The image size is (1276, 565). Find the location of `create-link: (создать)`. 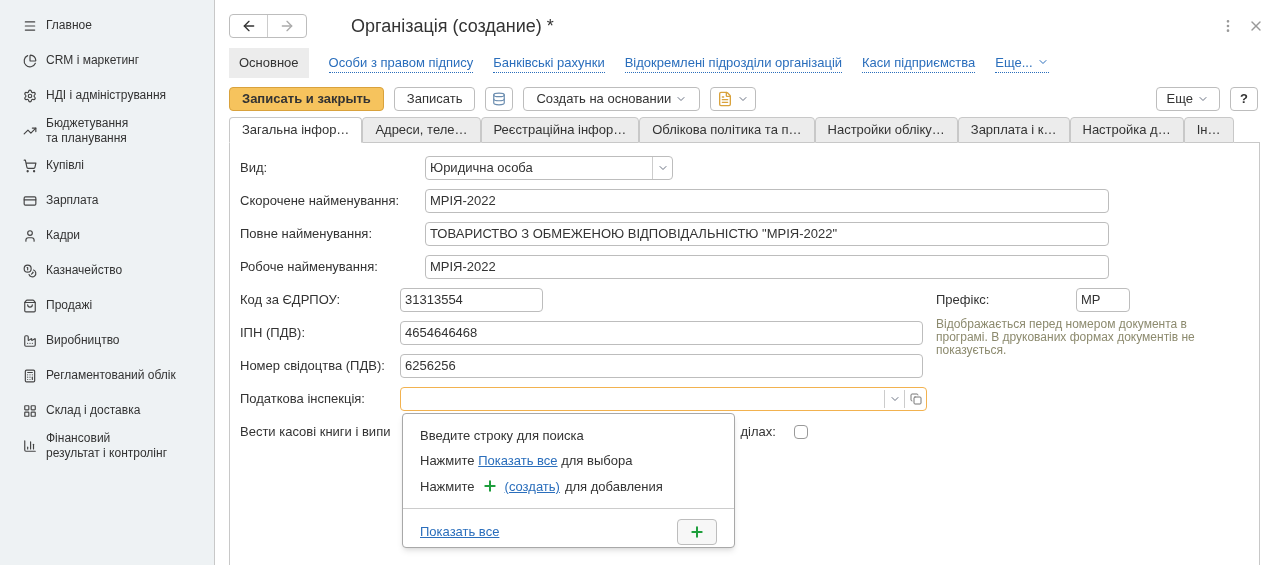

create-link: (создать) is located at coordinates (532, 486).